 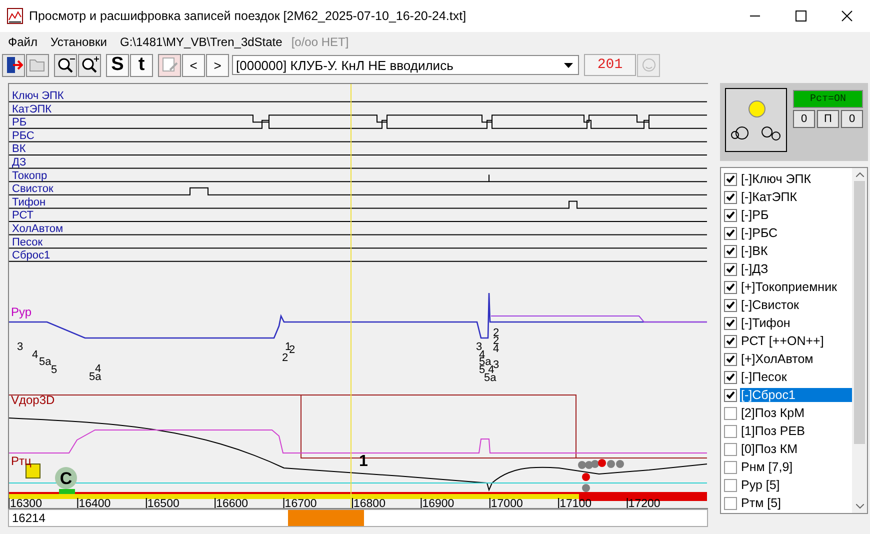 What do you see at coordinates (789, 287) in the screenshot?
I see `channel-label: [+]Токоприемник` at bounding box center [789, 287].